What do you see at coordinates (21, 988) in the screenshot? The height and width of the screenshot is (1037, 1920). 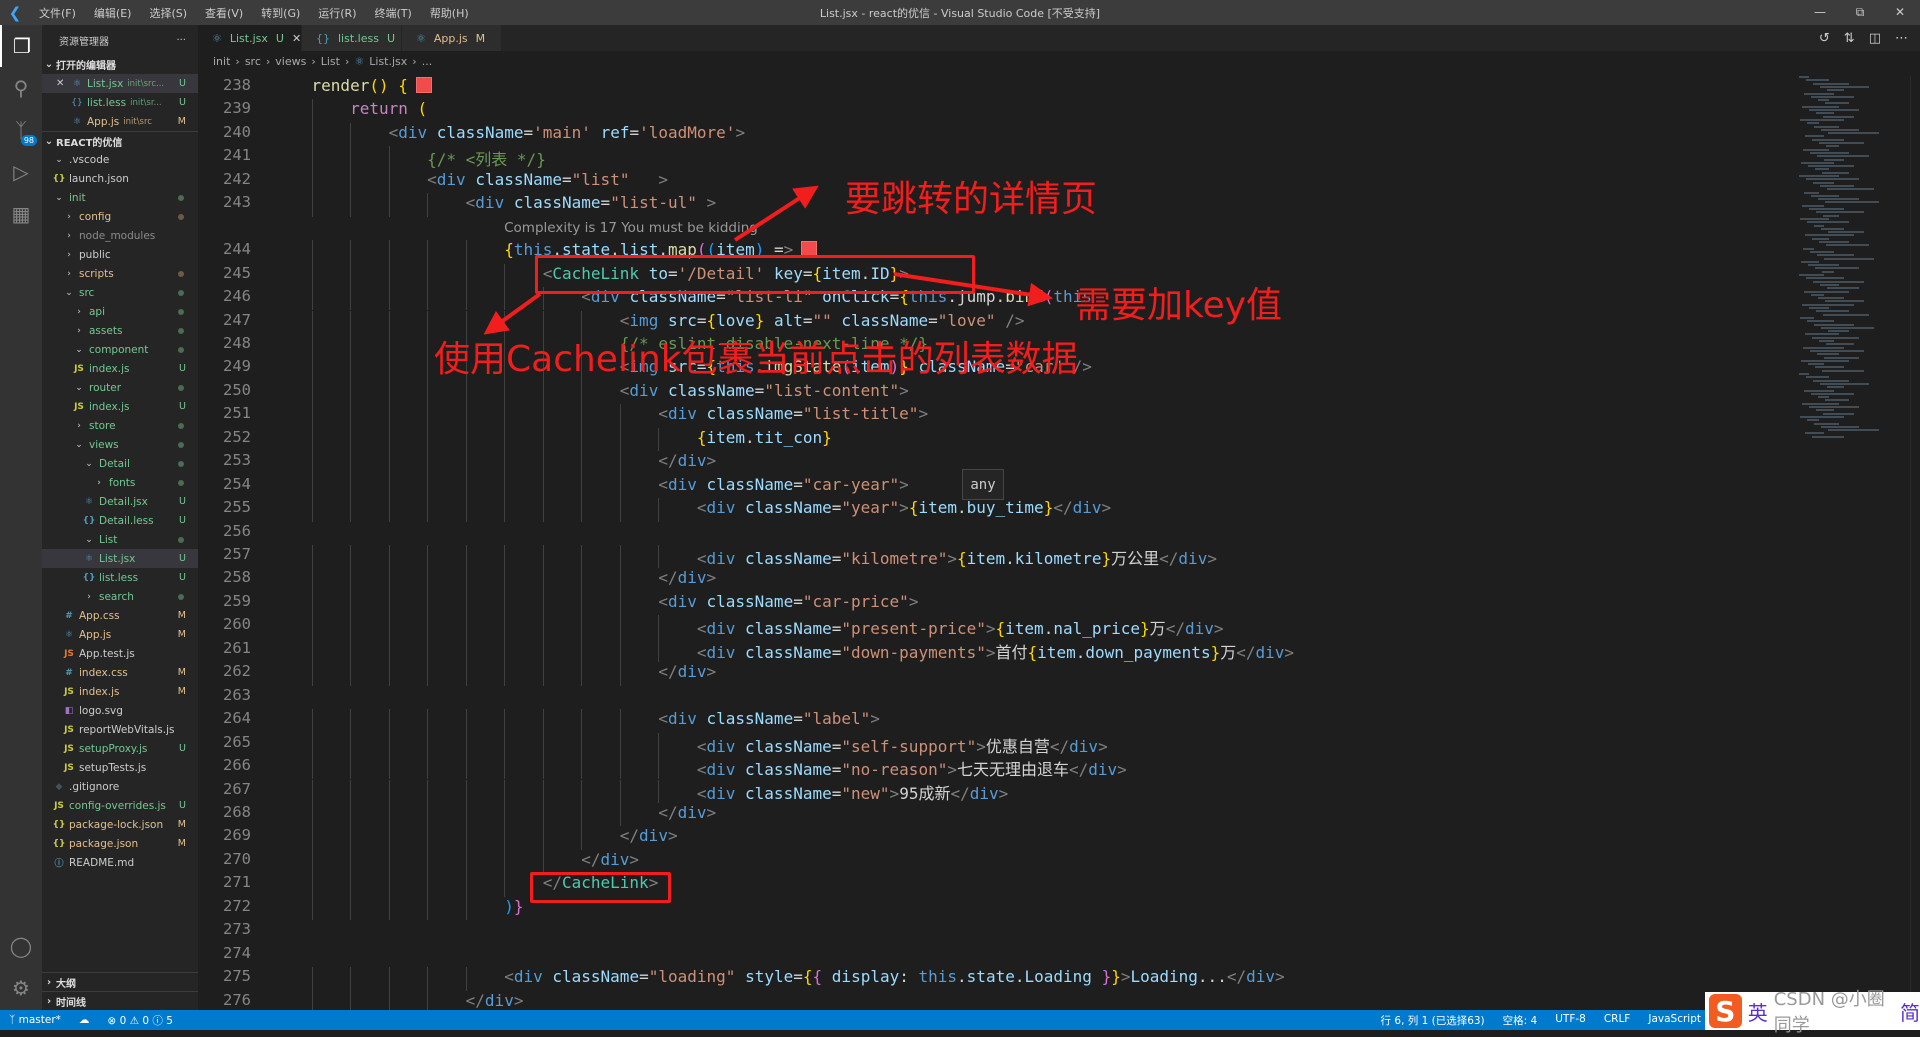 I see `settings-gear-icon: ⚙` at bounding box center [21, 988].